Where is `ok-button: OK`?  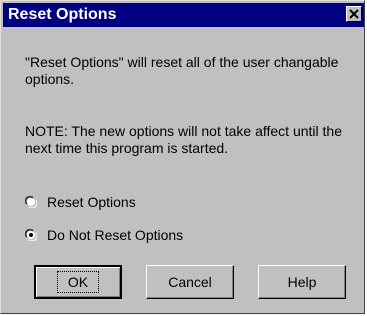
ok-button: OK is located at coordinates (78, 282).